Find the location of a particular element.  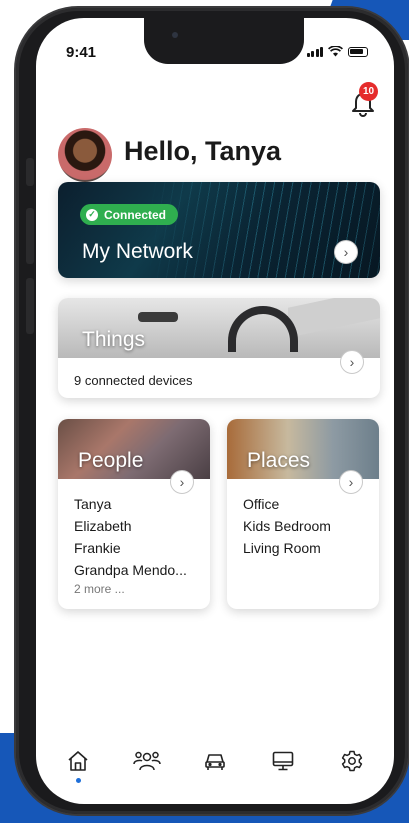

car-icon is located at coordinates (215, 762).